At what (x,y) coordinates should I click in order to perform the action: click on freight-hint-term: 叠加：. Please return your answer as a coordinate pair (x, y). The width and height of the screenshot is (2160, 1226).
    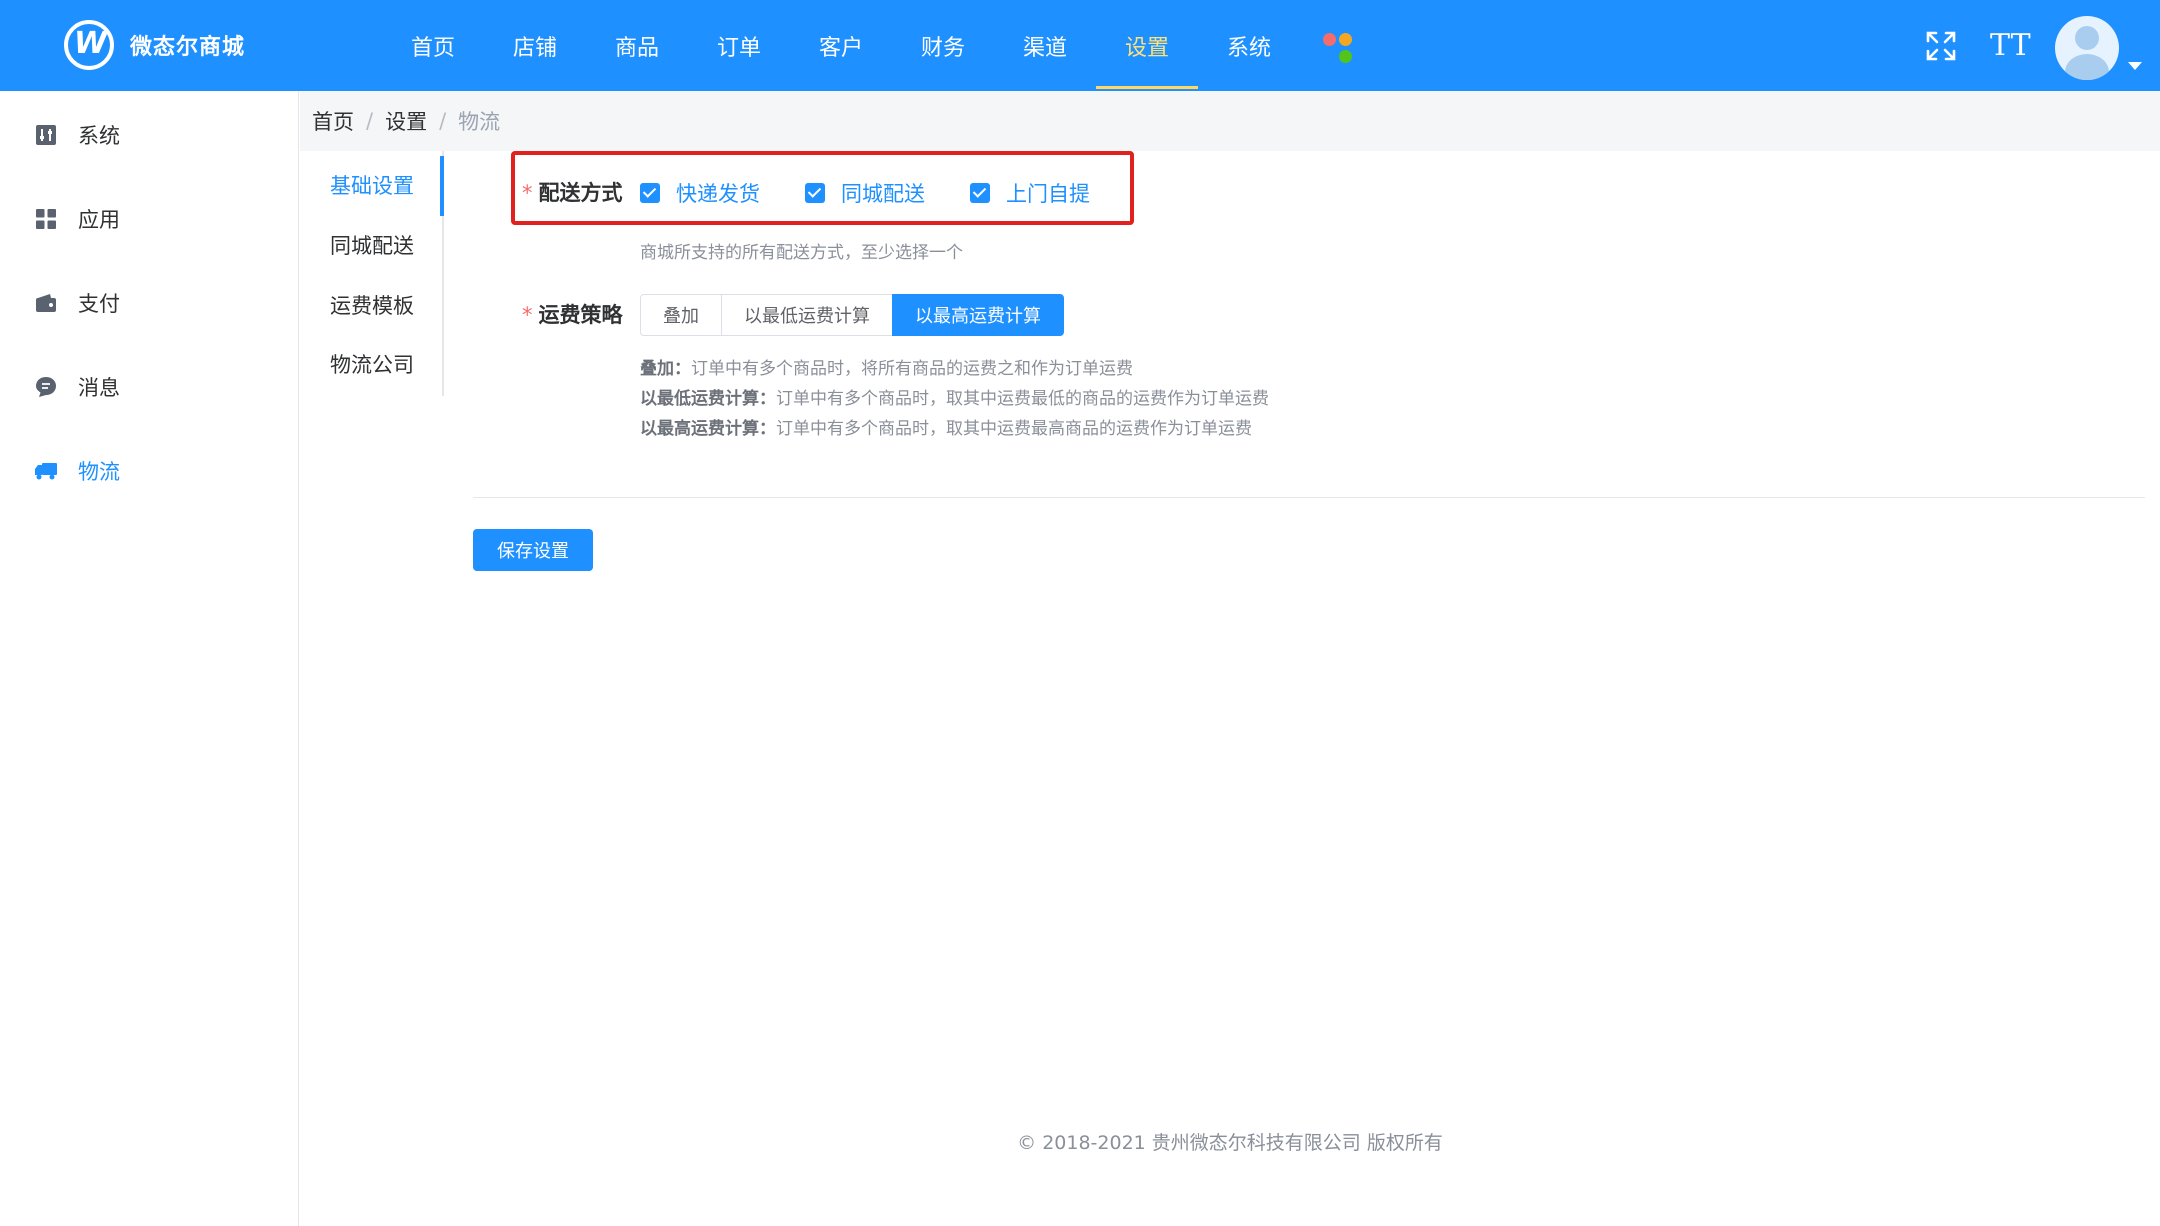
    Looking at the image, I should click on (665, 369).